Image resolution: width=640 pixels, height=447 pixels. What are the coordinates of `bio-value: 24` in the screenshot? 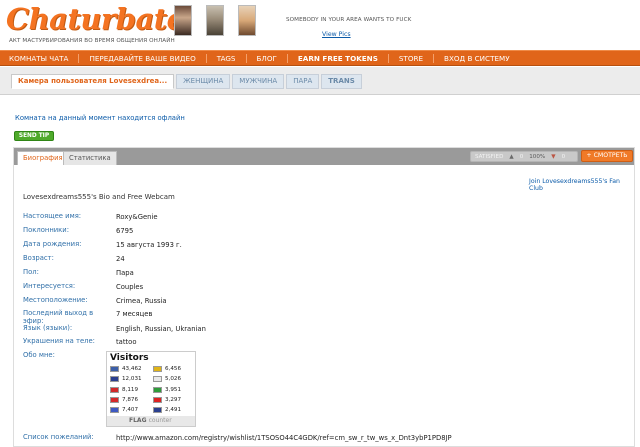 It's located at (120, 259).